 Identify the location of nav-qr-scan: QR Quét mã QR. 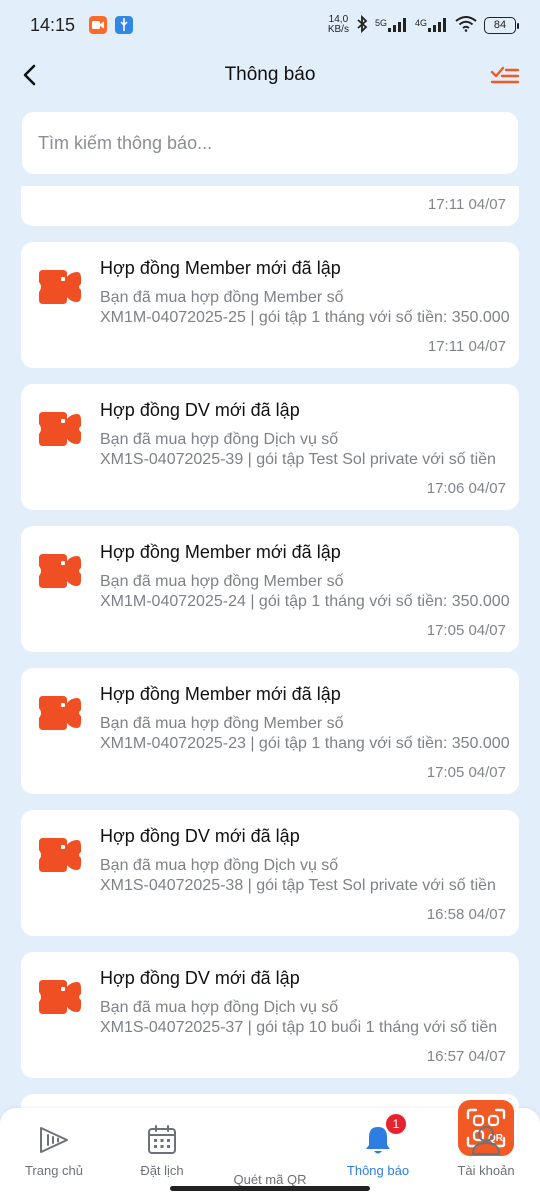
(365, 1144).